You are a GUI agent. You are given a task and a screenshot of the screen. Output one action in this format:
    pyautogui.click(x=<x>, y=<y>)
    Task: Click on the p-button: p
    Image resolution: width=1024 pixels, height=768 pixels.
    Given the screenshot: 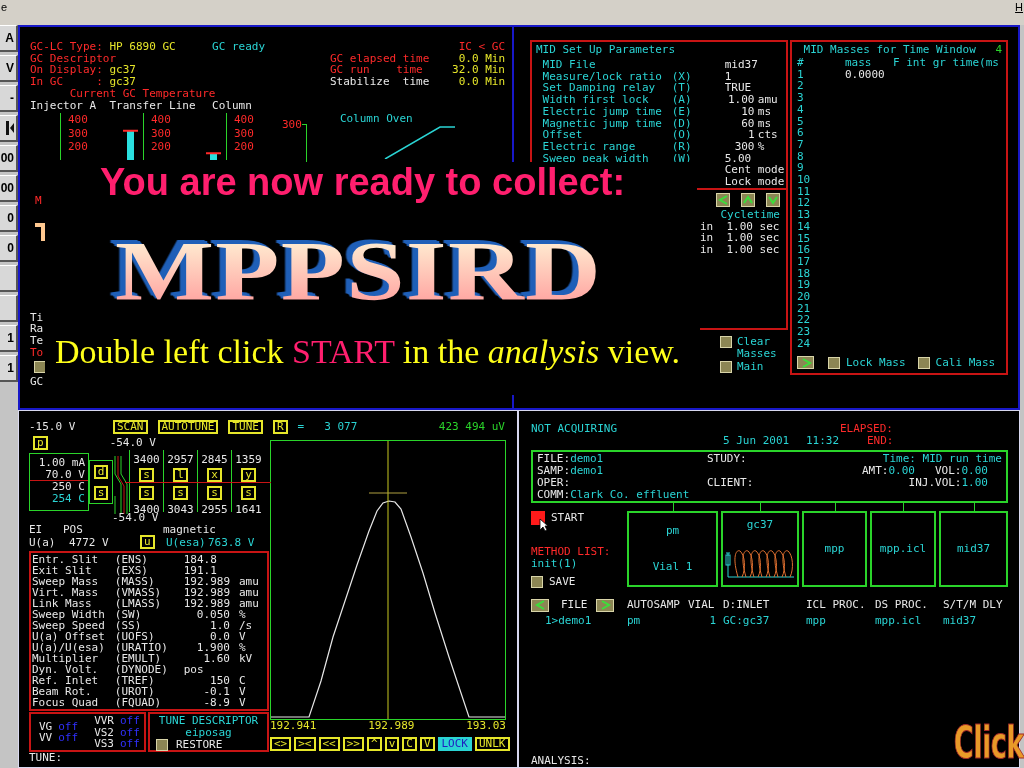 What is the action you would take?
    pyautogui.click(x=40, y=443)
    